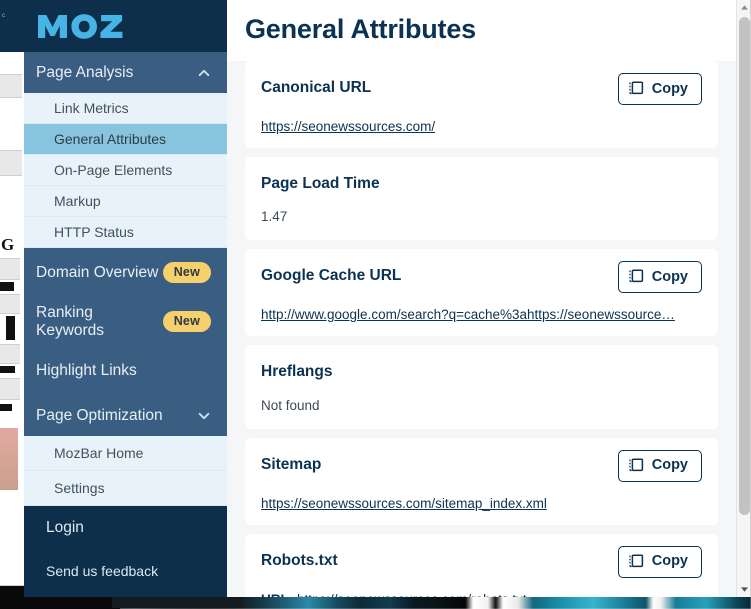 The image size is (751, 609). I want to click on sidebar-group-label: Page Analysis, so click(85, 72).